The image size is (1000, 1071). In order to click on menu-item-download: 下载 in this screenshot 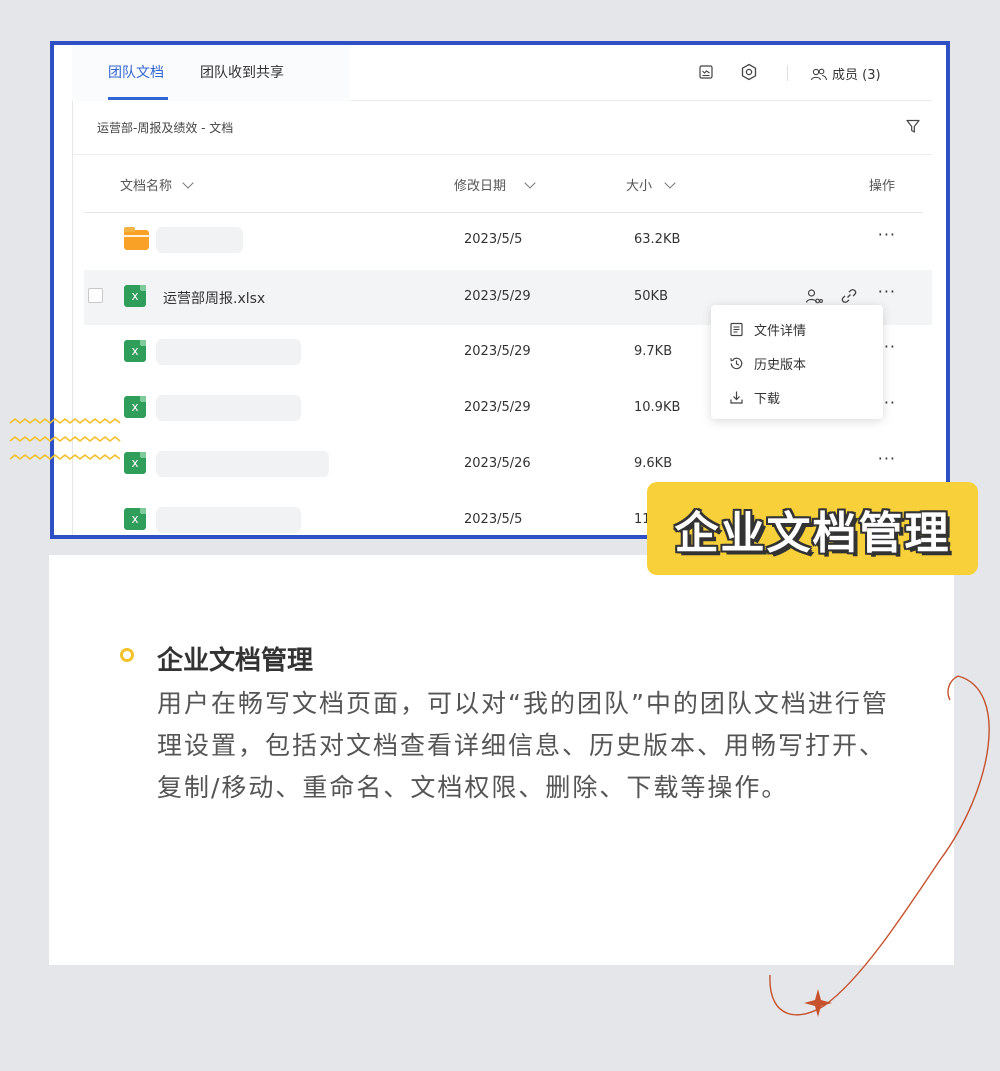, I will do `click(754, 397)`.